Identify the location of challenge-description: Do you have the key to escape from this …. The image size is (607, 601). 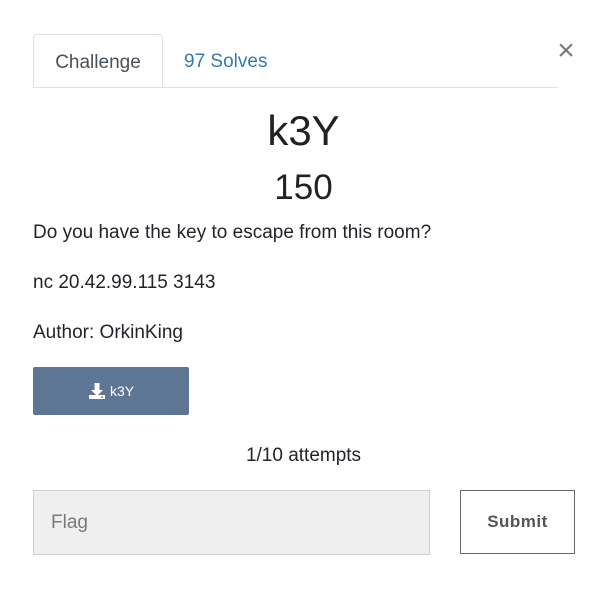
(232, 232).